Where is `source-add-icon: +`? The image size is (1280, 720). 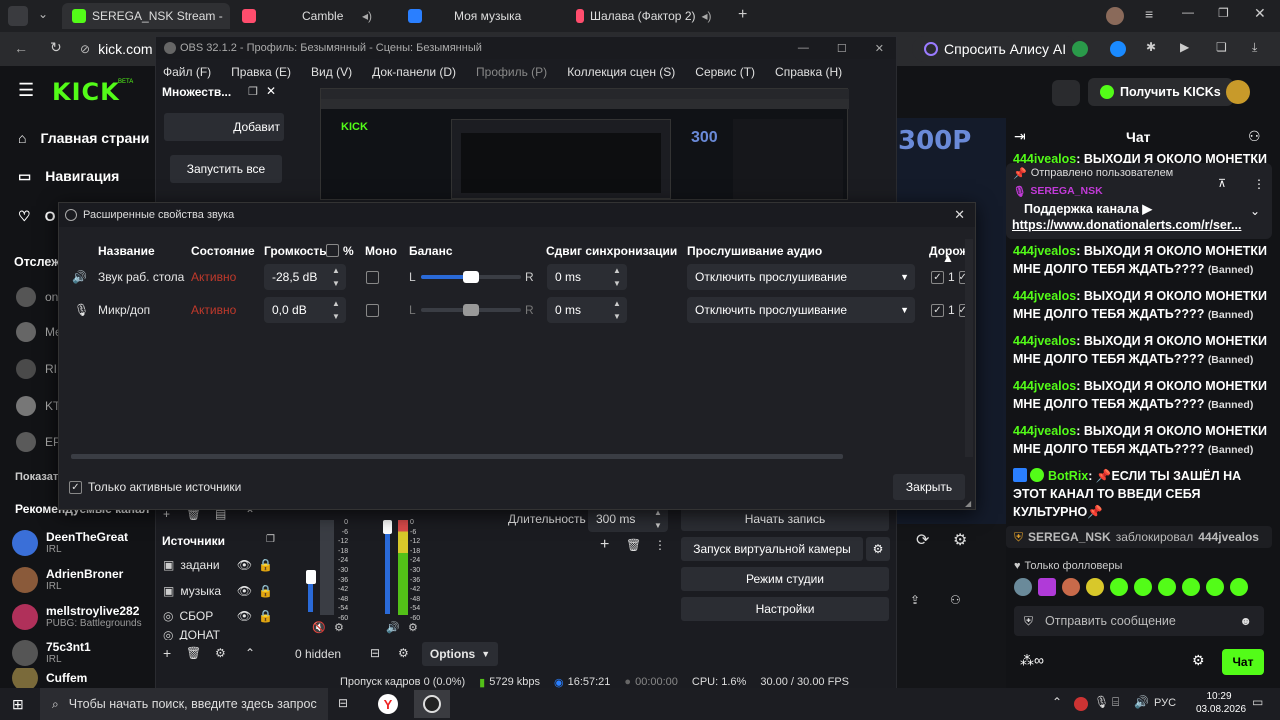 source-add-icon: + is located at coordinates (167, 653).